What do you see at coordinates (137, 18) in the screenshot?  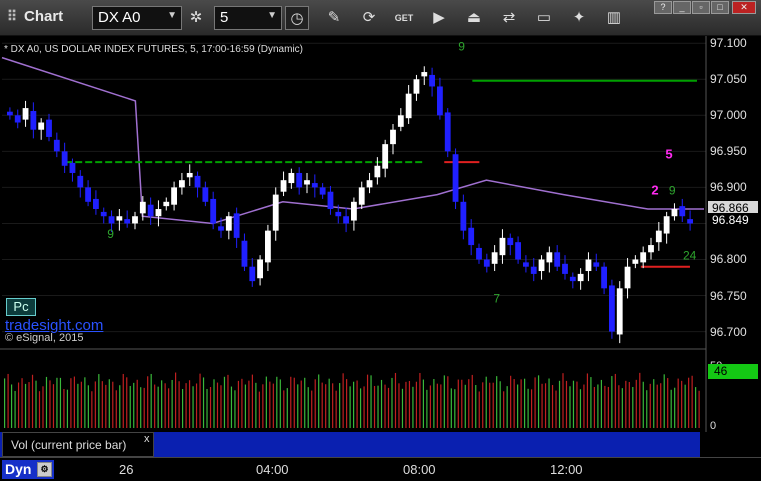 I see `symbol-input: DX A0 ▼` at bounding box center [137, 18].